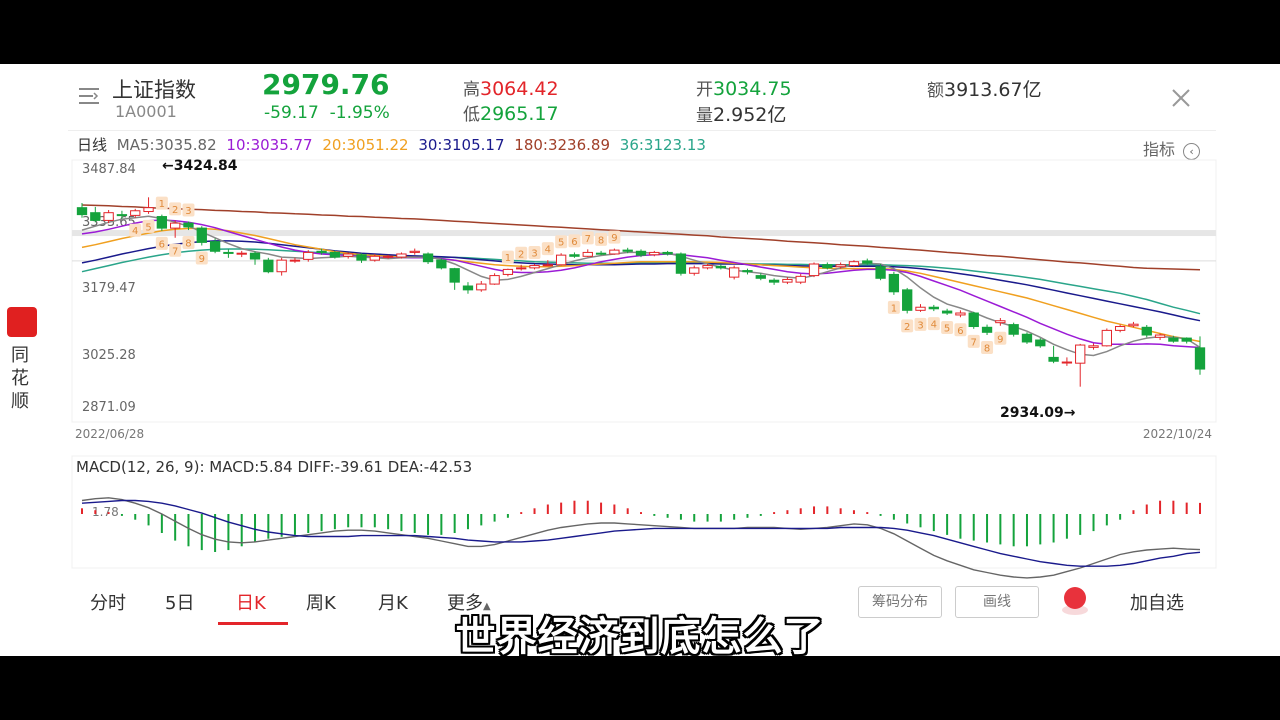 The image size is (1280, 720). Describe the element at coordinates (109, 355) in the screenshot. I see `price-tick-label: 3025.28` at that location.